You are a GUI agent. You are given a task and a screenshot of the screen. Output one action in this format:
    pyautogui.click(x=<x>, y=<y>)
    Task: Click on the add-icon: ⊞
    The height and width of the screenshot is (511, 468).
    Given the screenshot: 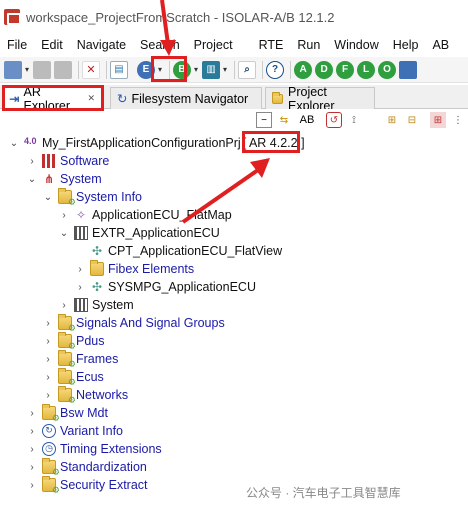 What is the action you would take?
    pyautogui.click(x=392, y=120)
    